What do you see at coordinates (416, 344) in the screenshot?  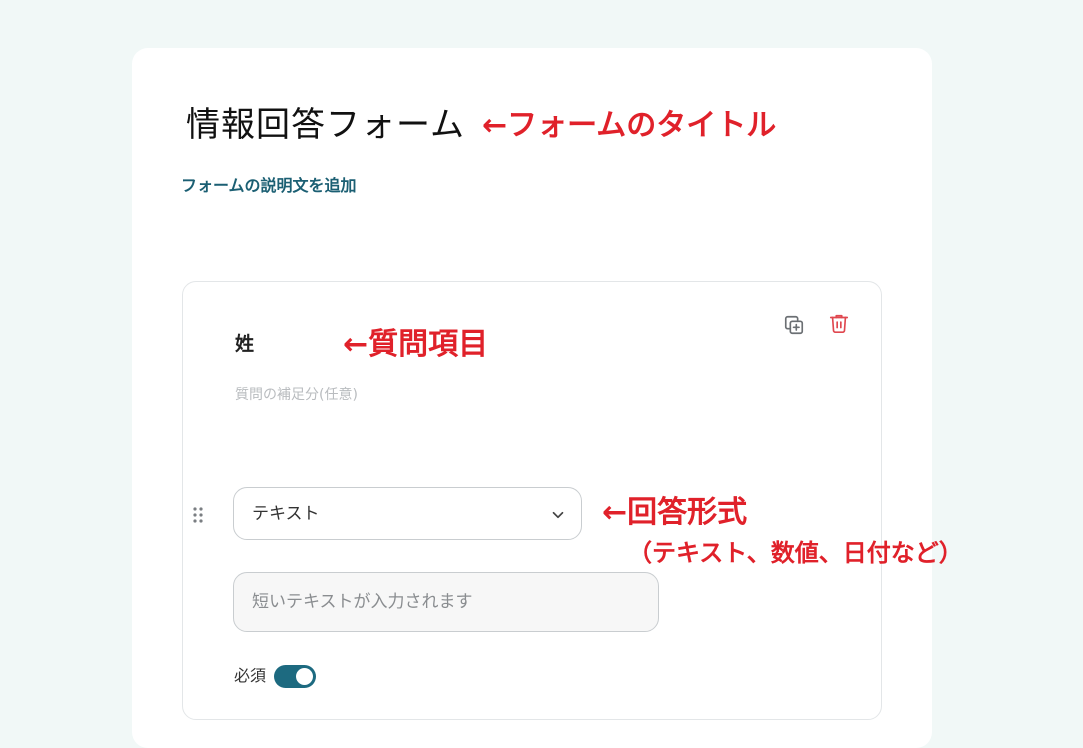 I see `annotation-question: ←質問項目` at bounding box center [416, 344].